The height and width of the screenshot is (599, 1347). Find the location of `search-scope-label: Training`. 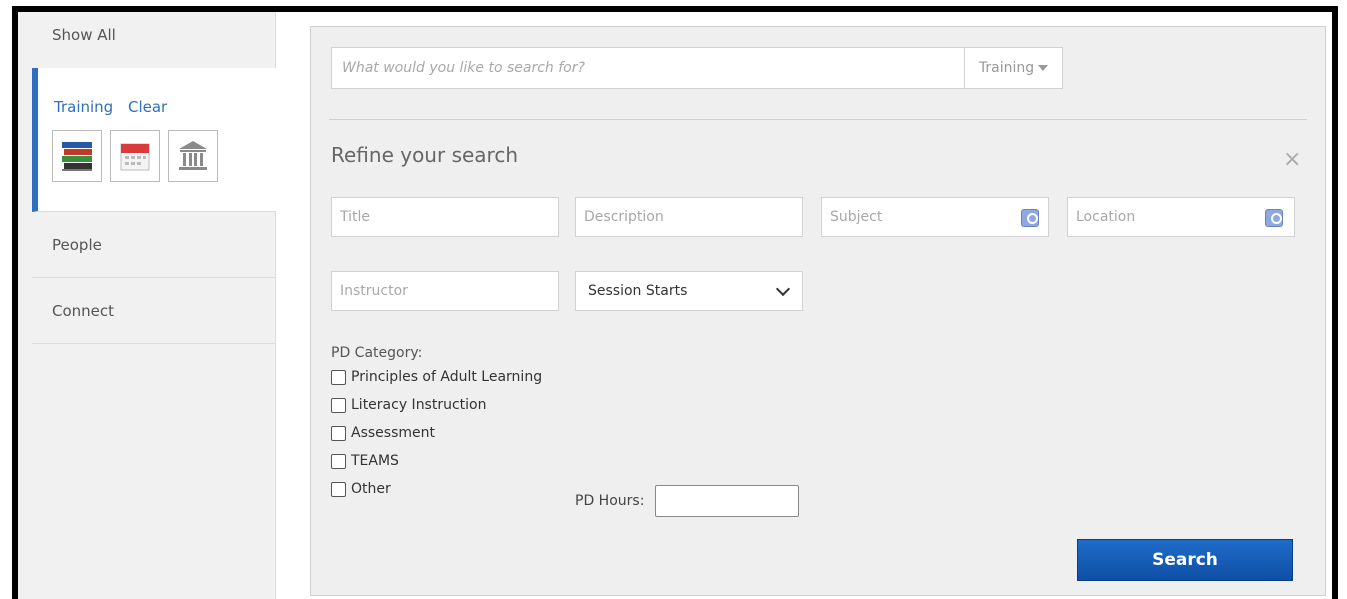

search-scope-label: Training is located at coordinates (1006, 68).